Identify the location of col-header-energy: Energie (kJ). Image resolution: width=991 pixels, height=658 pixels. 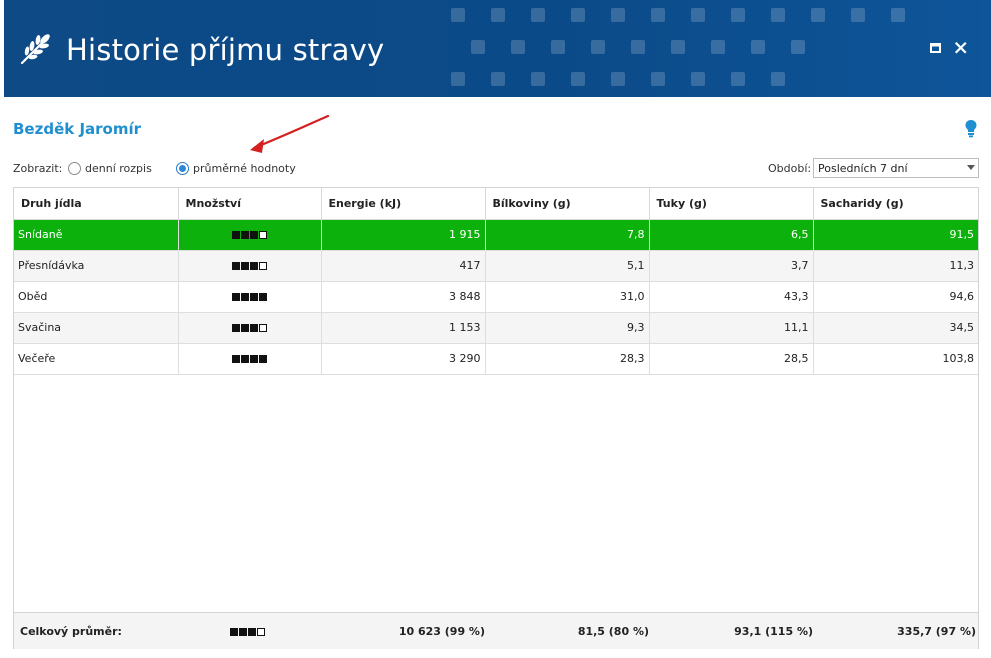
(403, 204).